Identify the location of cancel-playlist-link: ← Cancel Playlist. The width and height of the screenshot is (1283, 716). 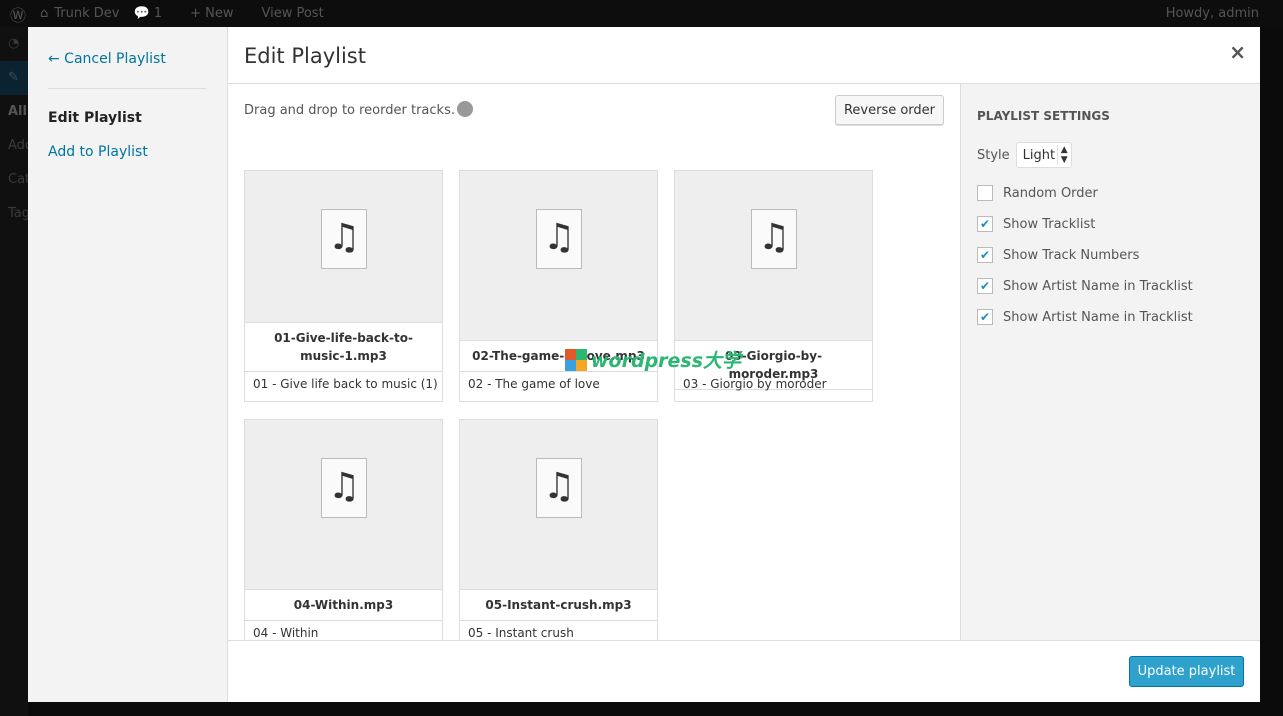
(107, 59).